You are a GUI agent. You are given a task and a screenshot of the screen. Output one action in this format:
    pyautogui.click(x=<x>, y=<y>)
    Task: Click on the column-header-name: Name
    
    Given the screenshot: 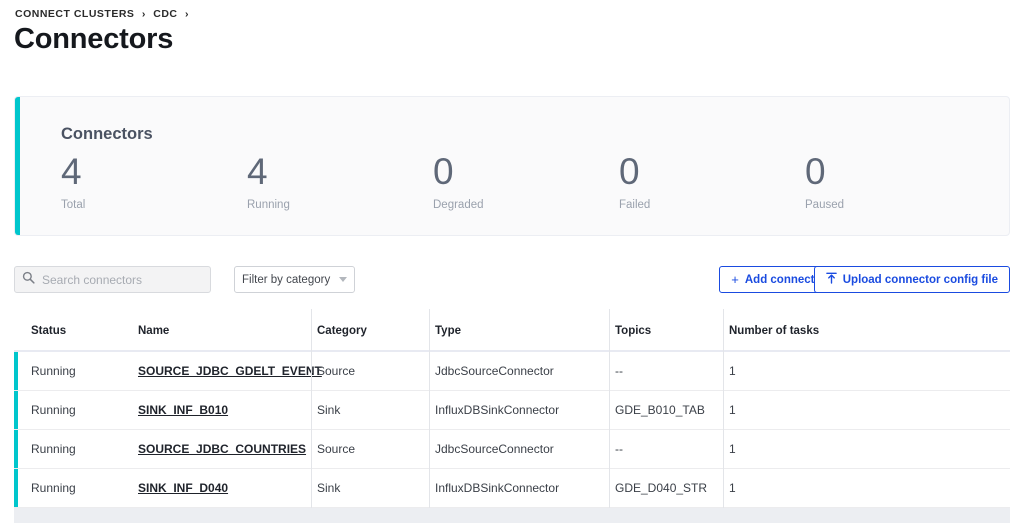 What is the action you would take?
    pyautogui.click(x=153, y=331)
    